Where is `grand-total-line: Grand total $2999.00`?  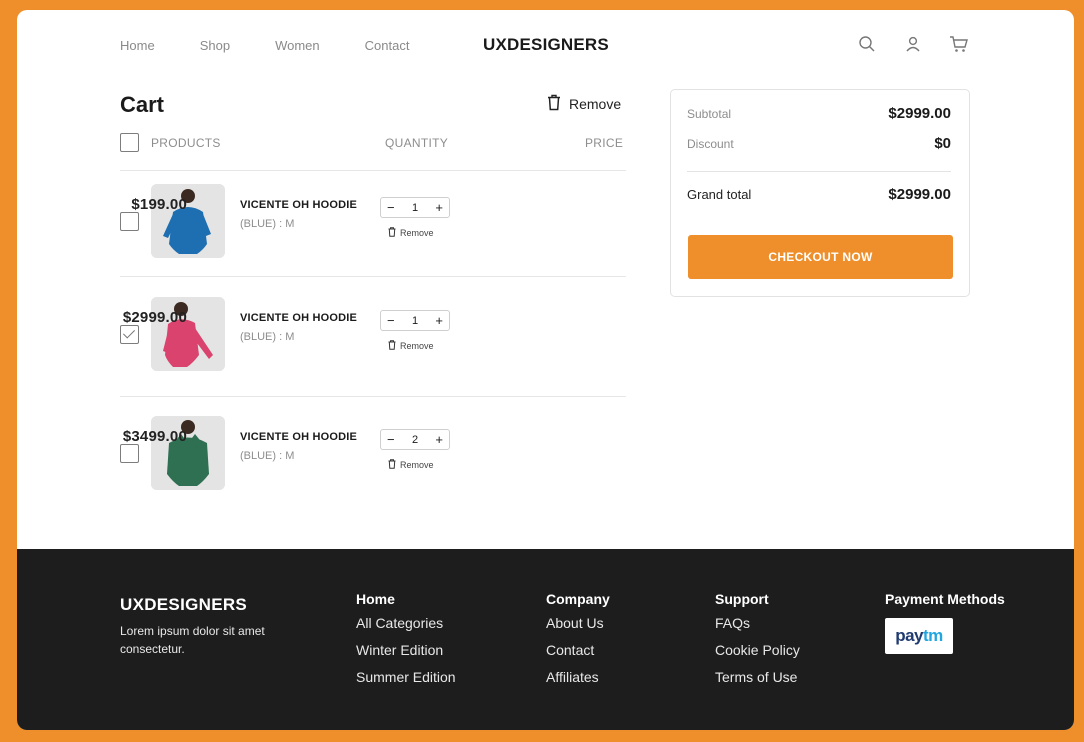
grand-total-line: Grand total $2999.00 is located at coordinates (819, 194).